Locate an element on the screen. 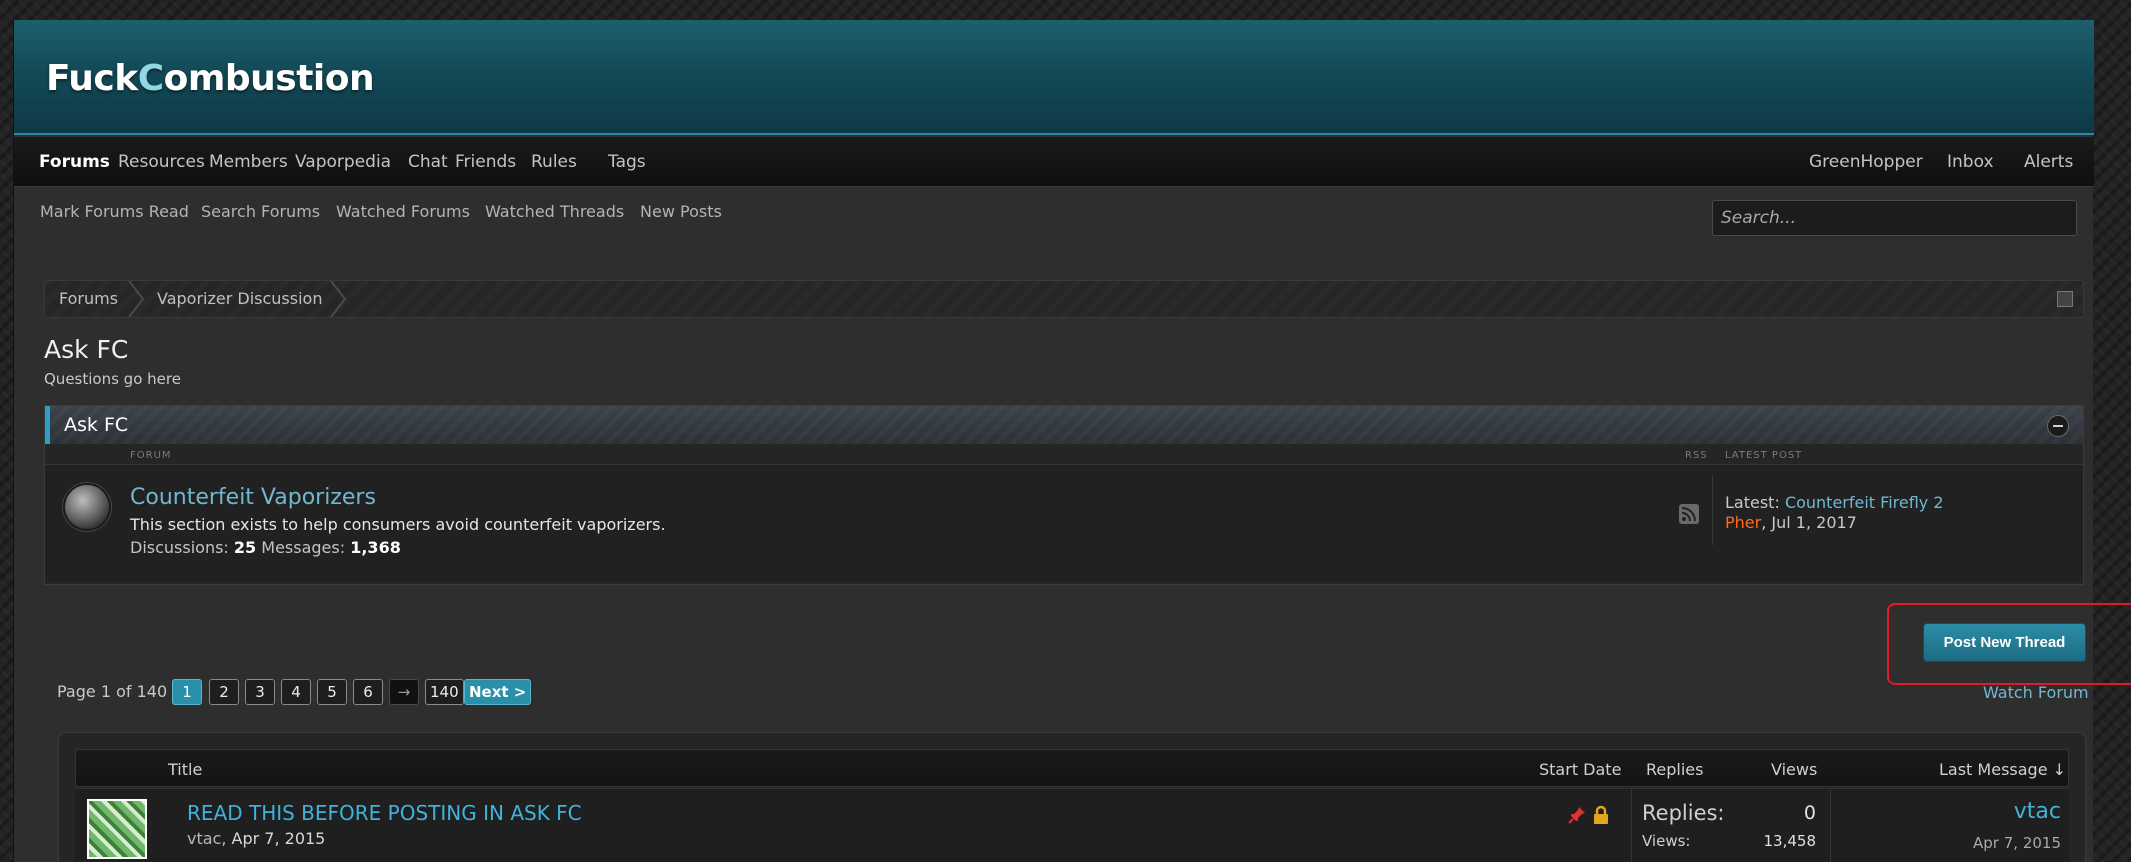  page-title: Ask FC is located at coordinates (86, 349).